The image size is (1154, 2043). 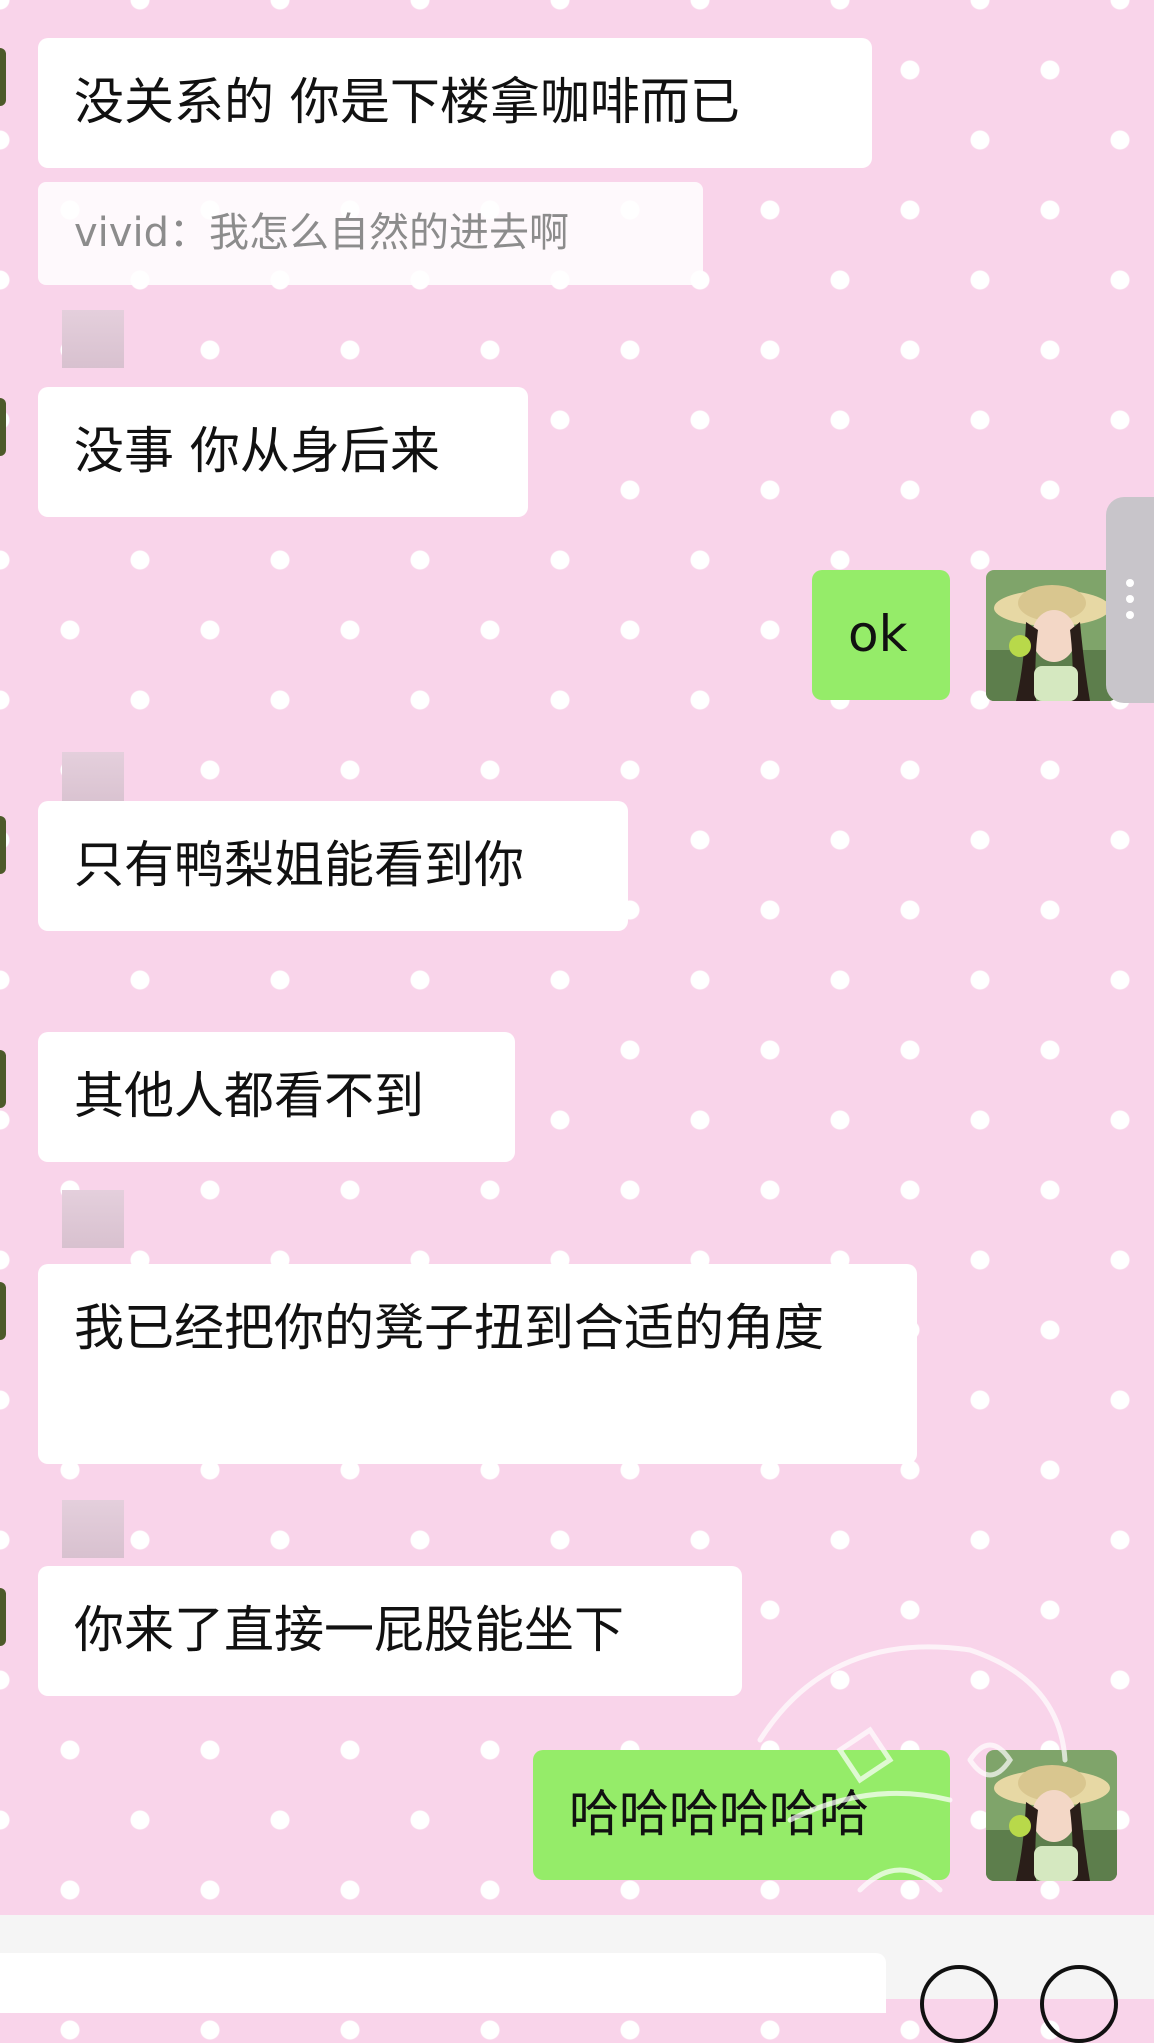 I want to click on plus-icon, so click(x=1079, y=2004).